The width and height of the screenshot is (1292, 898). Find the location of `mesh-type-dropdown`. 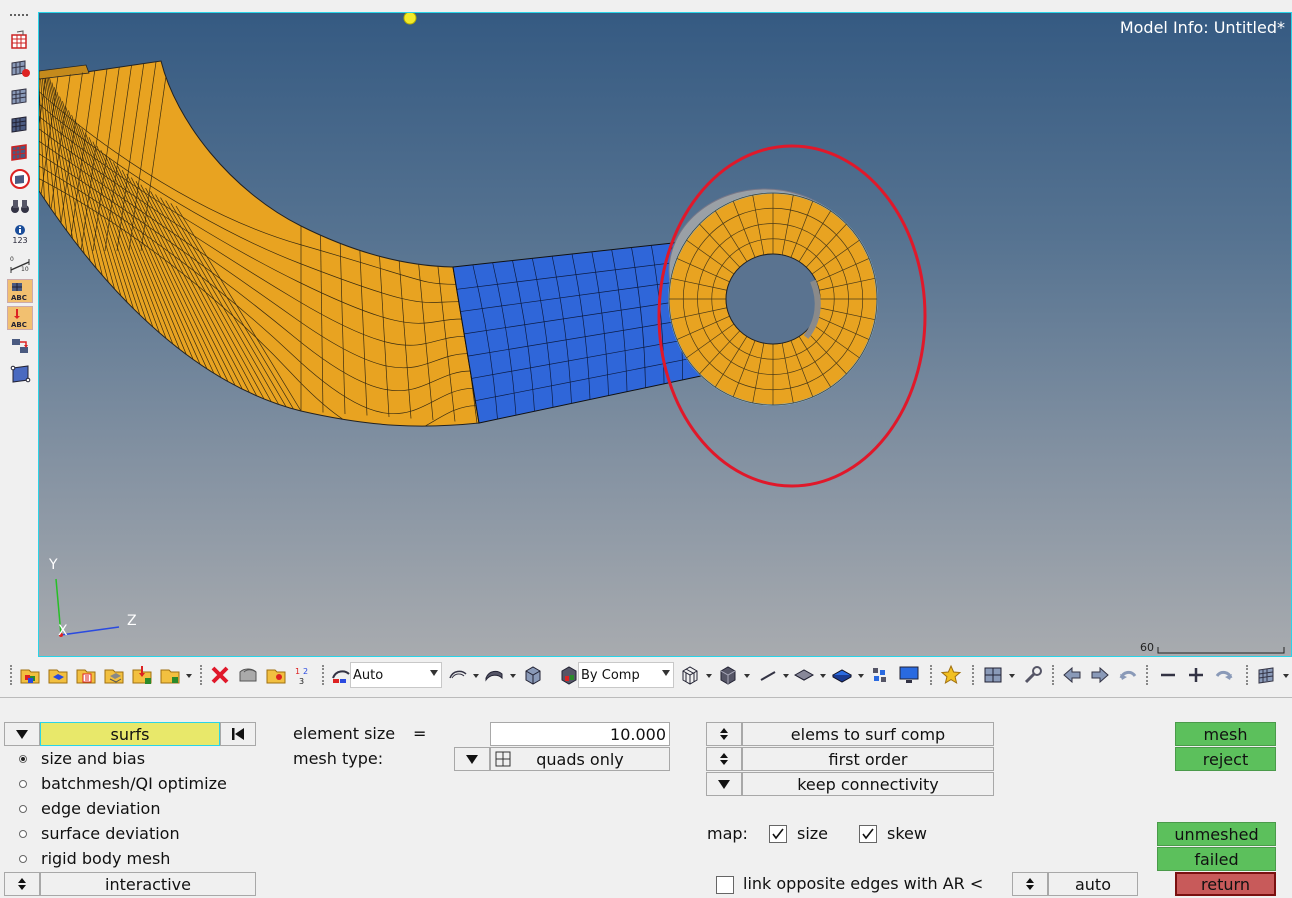

mesh-type-dropdown is located at coordinates (472, 759).